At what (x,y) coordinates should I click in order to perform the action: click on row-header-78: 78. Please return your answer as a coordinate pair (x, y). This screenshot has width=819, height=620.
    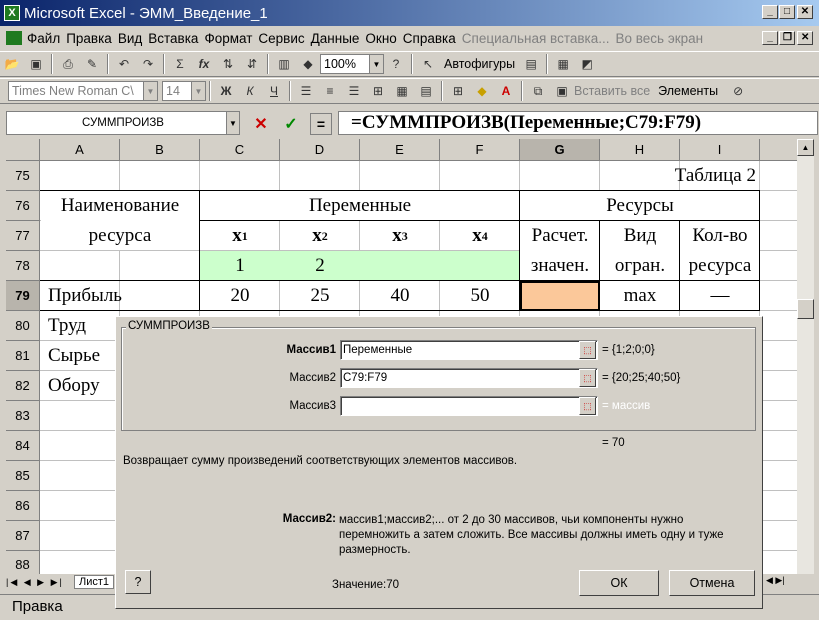
    Looking at the image, I should click on (23, 266).